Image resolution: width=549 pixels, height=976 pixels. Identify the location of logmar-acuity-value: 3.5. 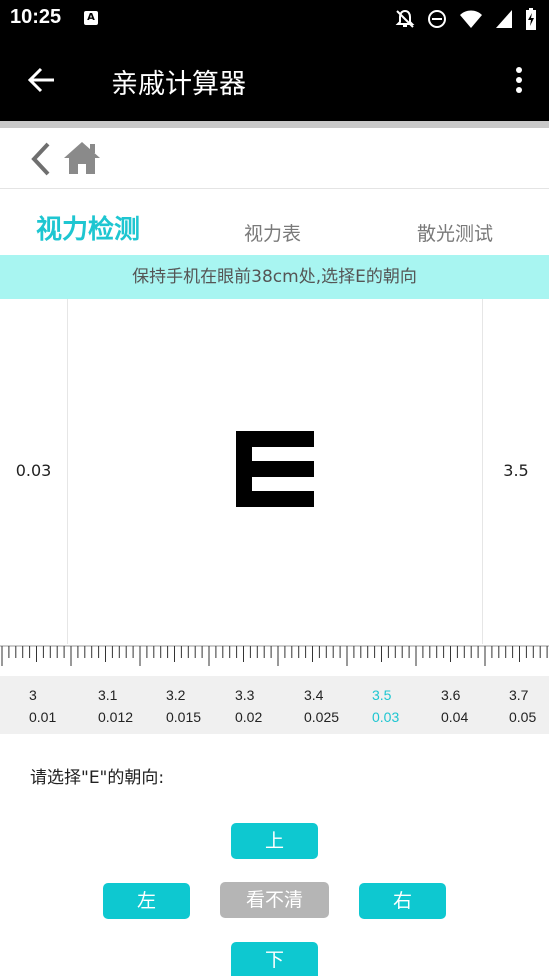
(516, 470).